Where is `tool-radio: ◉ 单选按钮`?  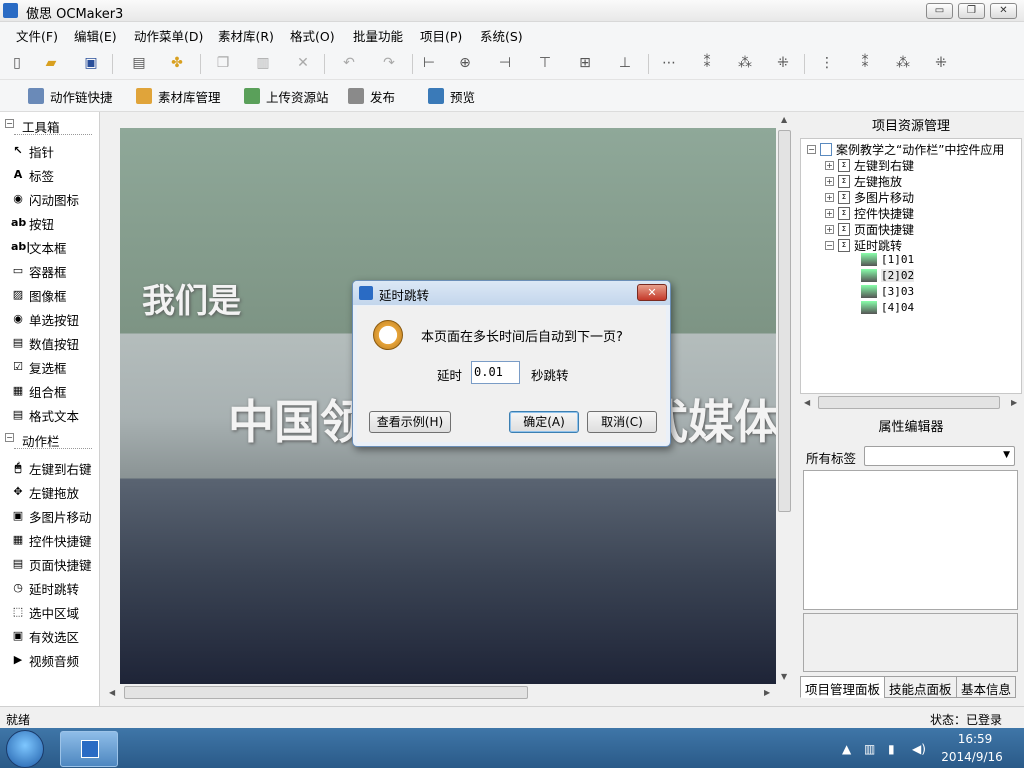
tool-radio: ◉ 单选按钮 is located at coordinates (55, 319).